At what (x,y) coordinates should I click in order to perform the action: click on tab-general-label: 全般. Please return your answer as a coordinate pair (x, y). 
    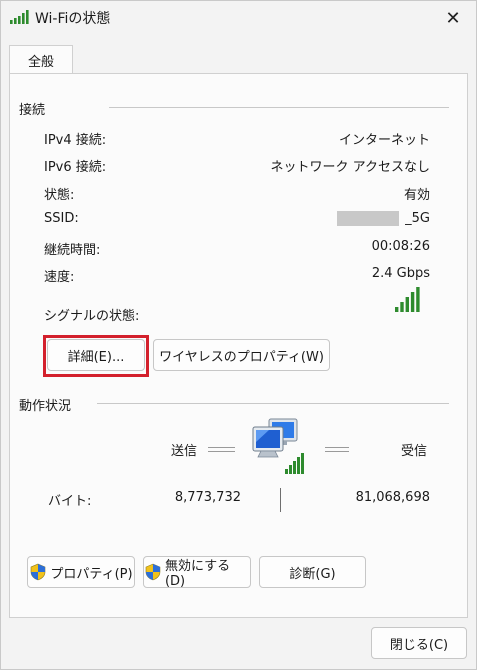
    Looking at the image, I should click on (40, 62).